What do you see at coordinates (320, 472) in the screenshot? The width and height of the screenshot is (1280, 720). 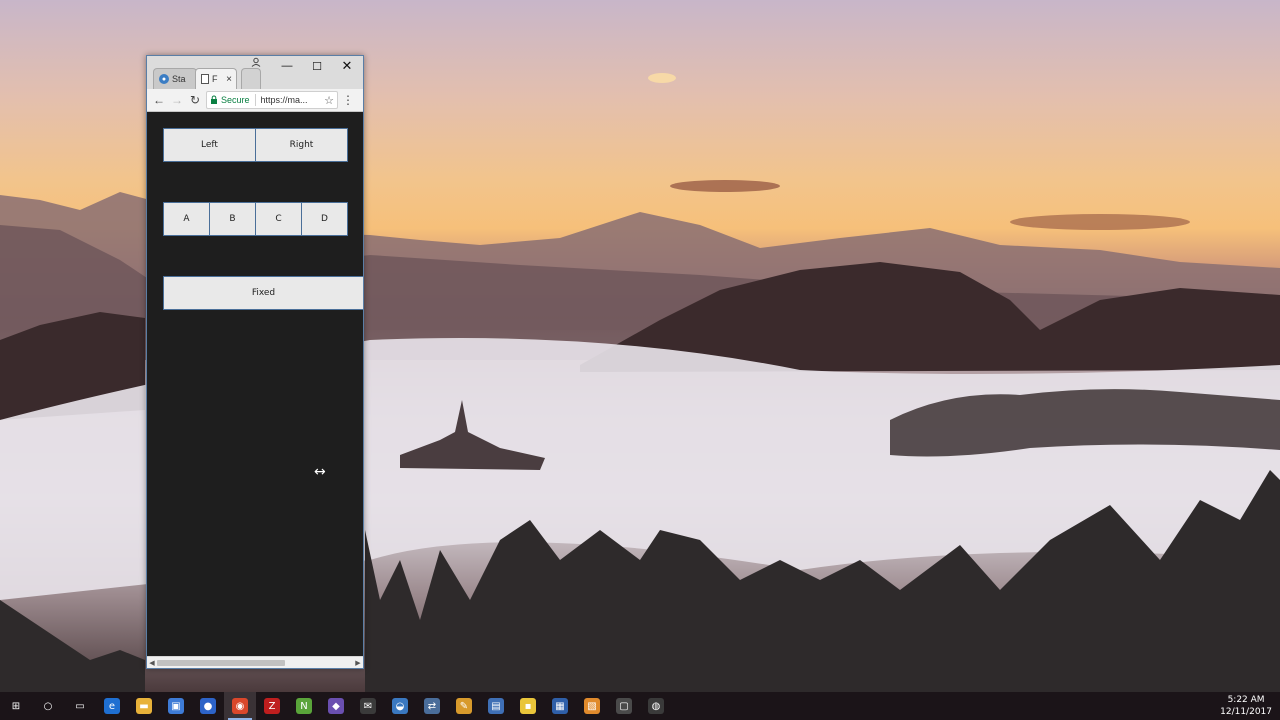 I see `resize-cursor-icon: ↔` at bounding box center [320, 472].